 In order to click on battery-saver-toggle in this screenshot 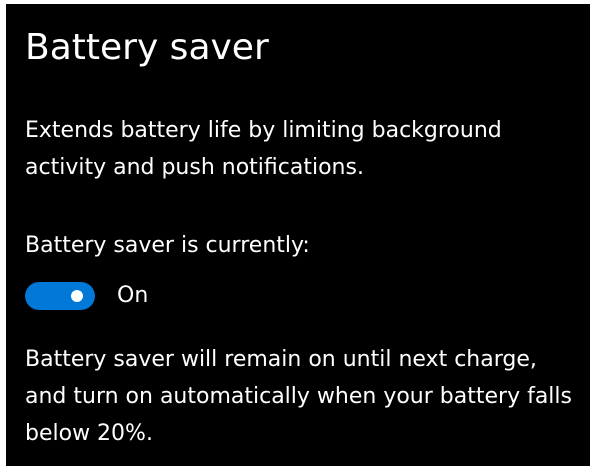, I will do `click(60, 296)`.